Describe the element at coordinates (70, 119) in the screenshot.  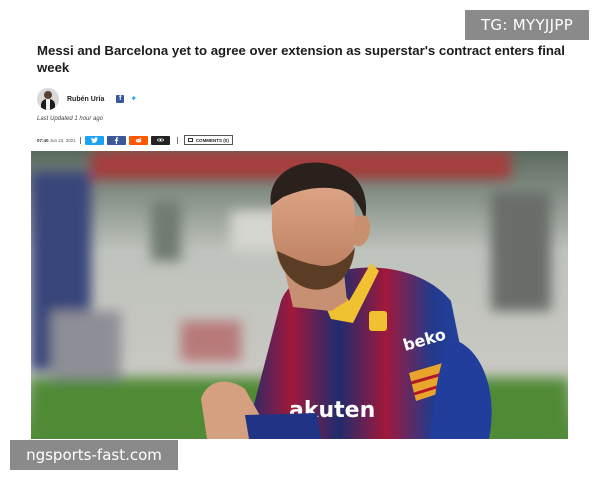
I see `last-updated: Last Updated 1 hour ago` at that location.